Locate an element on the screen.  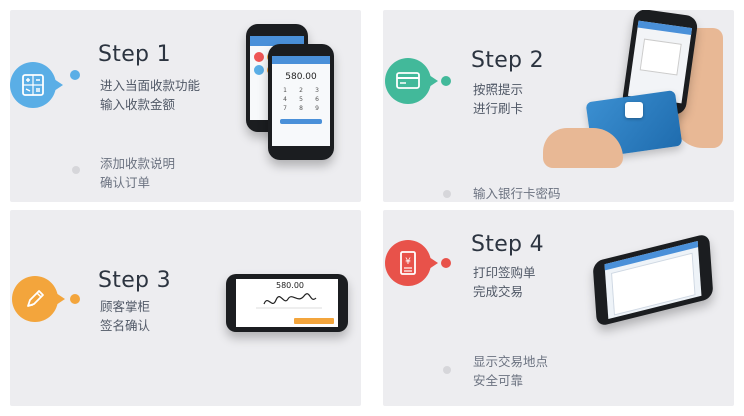
phone-landscape: 580.00 is located at coordinates (287, 303).